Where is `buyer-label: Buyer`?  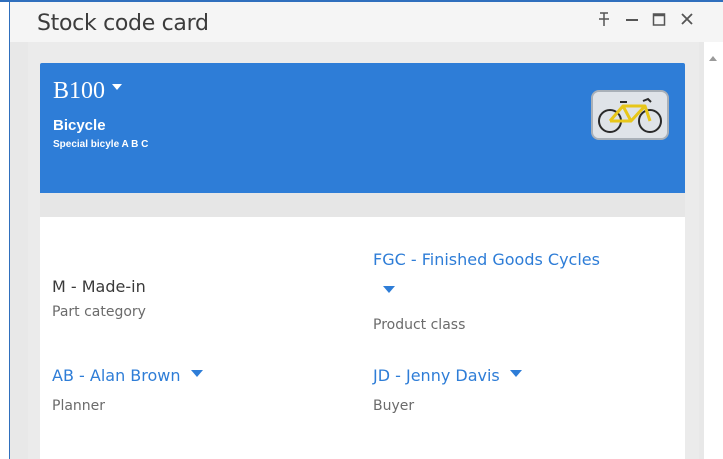
buyer-label: Buyer is located at coordinates (394, 406).